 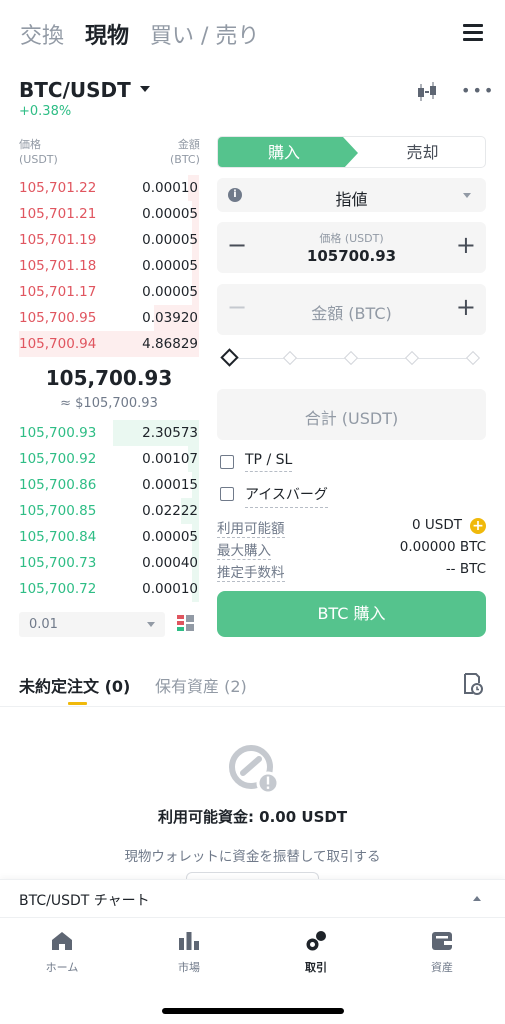 I want to click on home-indicator, so click(x=253, y=1011).